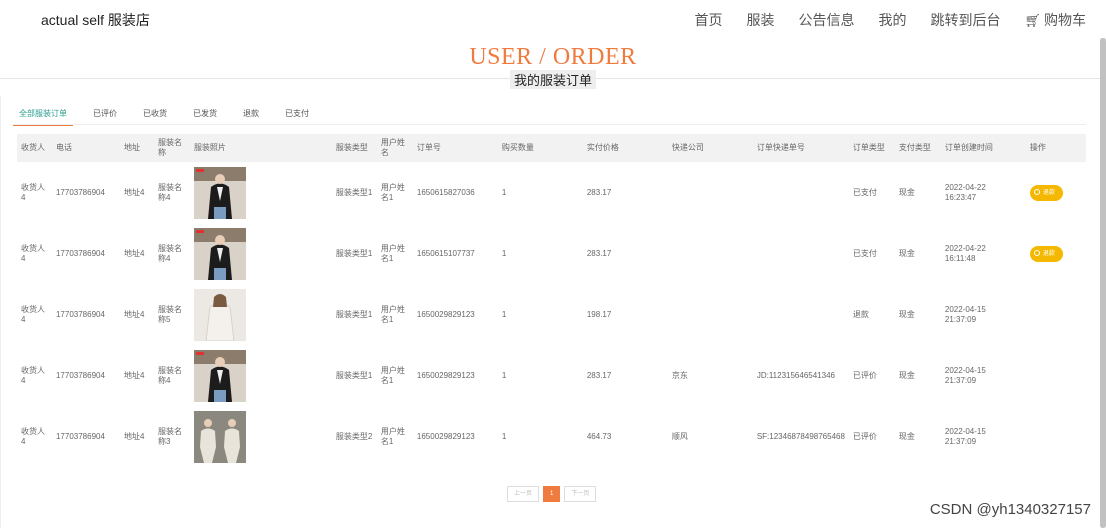 This screenshot has height=528, width=1106. I want to click on col-price: 实付价格, so click(602, 147).